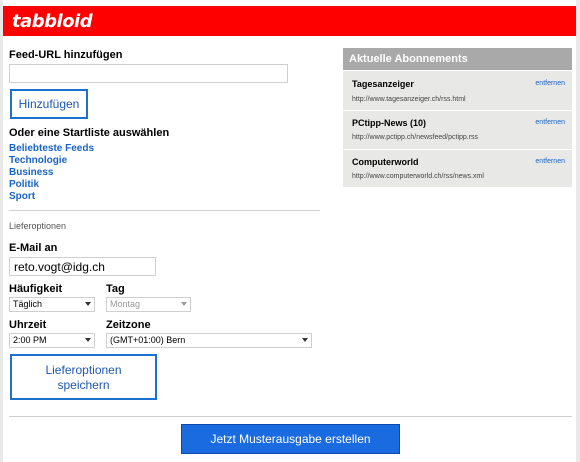 The height and width of the screenshot is (462, 580). What do you see at coordinates (51, 161) in the screenshot?
I see `startlist-item-technologie: Technologie` at bounding box center [51, 161].